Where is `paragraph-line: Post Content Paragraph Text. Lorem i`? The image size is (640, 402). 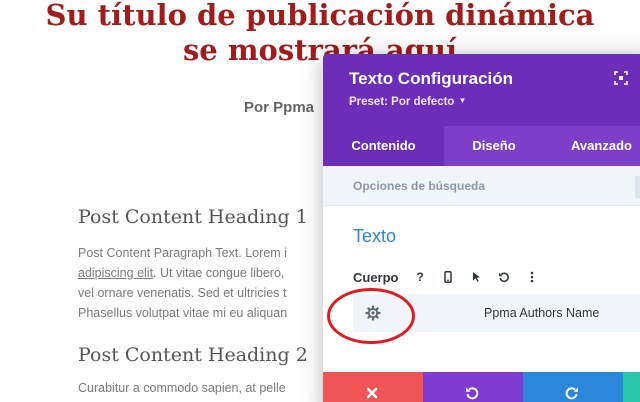
paragraph-line: Post Content Paragraph Text. Lorem i is located at coordinates (182, 253).